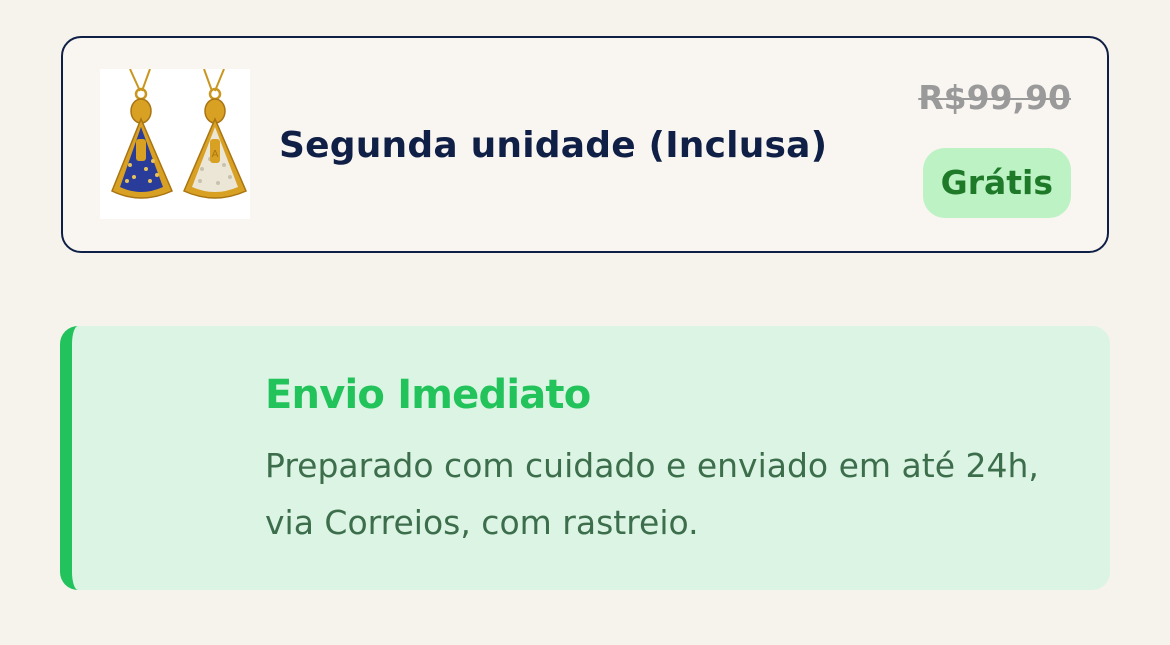 The width and height of the screenshot is (1170, 645). Describe the element at coordinates (428, 395) in the screenshot. I see `shipping-title: Envio Imediato` at that location.